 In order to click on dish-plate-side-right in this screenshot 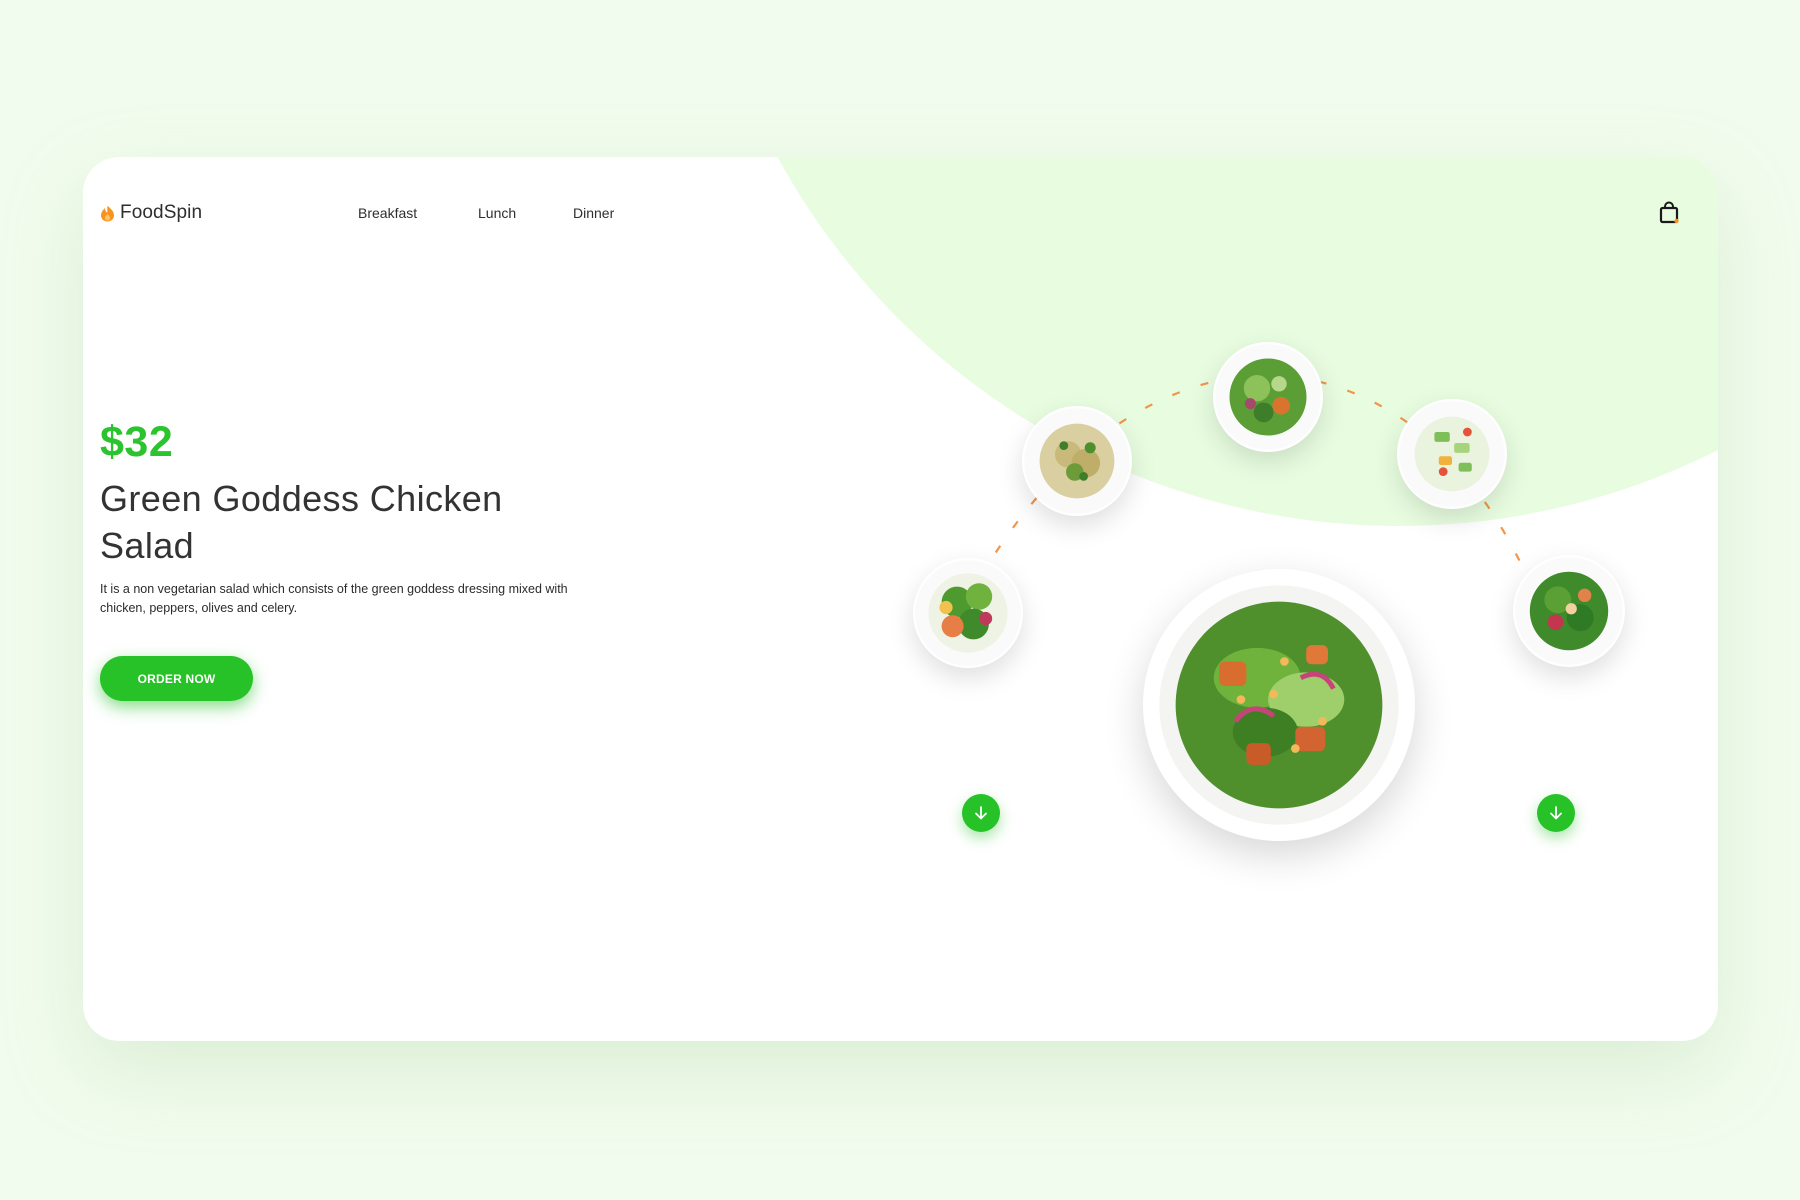, I will do `click(1569, 611)`.